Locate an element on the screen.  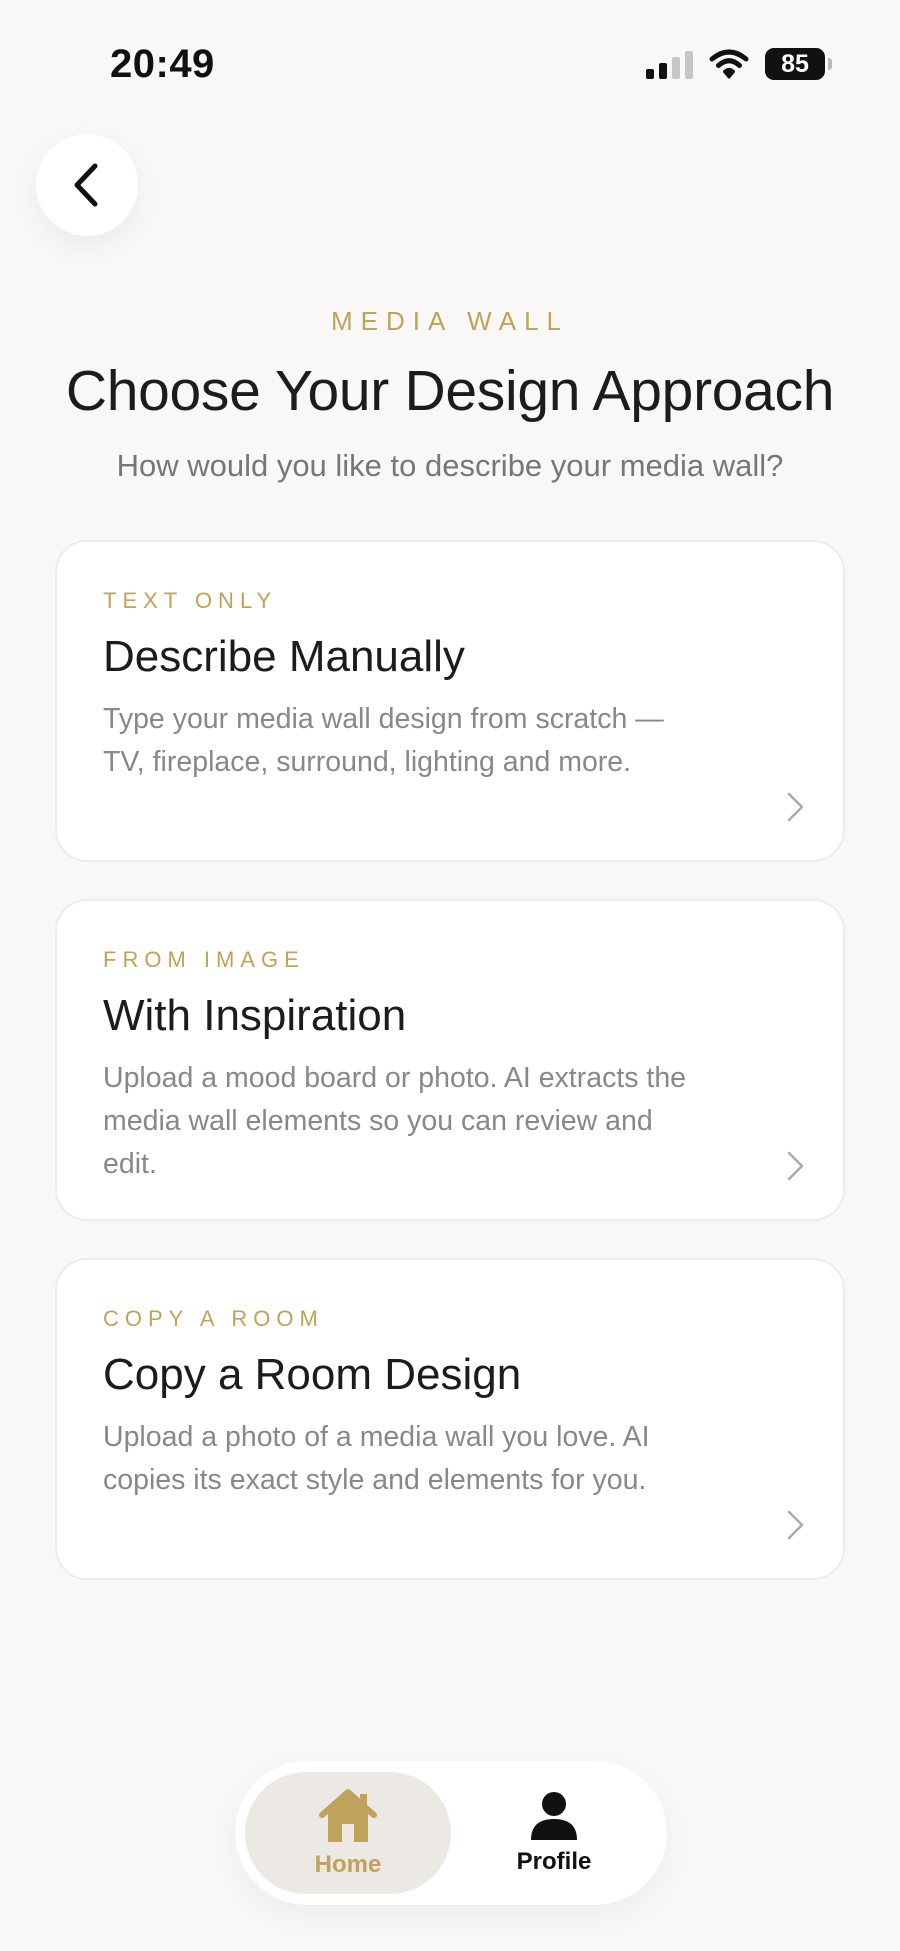
status-icons: 85 is located at coordinates (739, 64).